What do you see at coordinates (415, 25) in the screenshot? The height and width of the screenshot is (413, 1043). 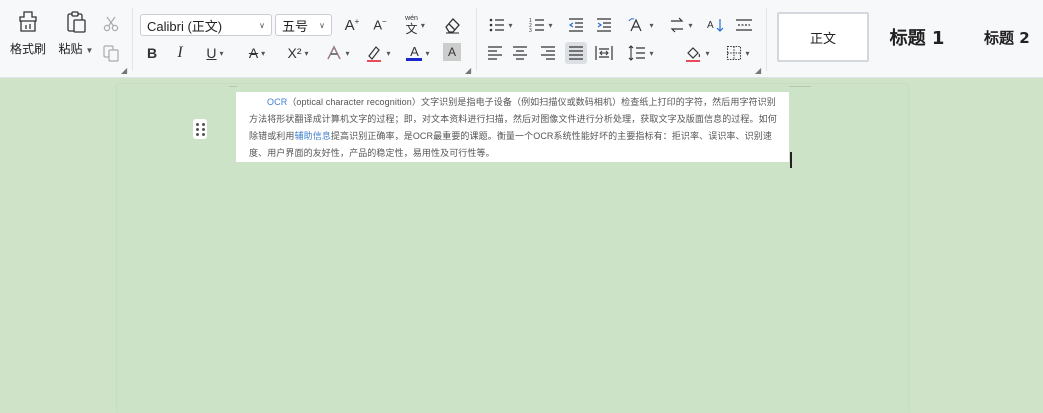 I see `phonetic-guide-button: wén 文 ▾` at bounding box center [415, 25].